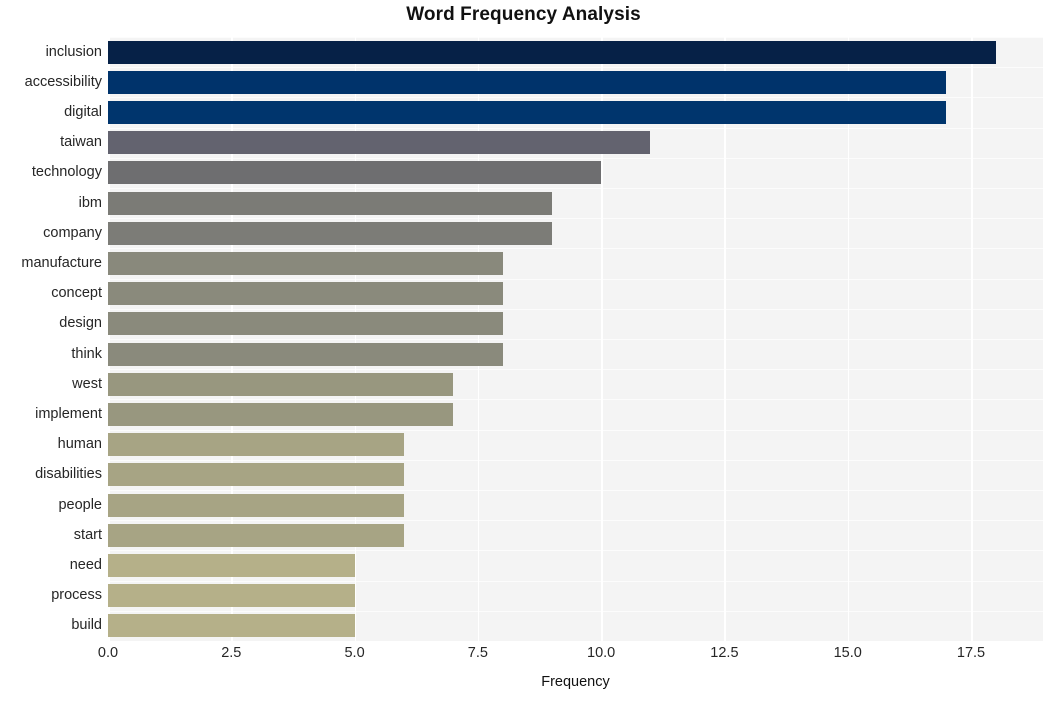 The image size is (1047, 701). Describe the element at coordinates (724, 653) in the screenshot. I see `x-tick-label: 12.5` at that location.